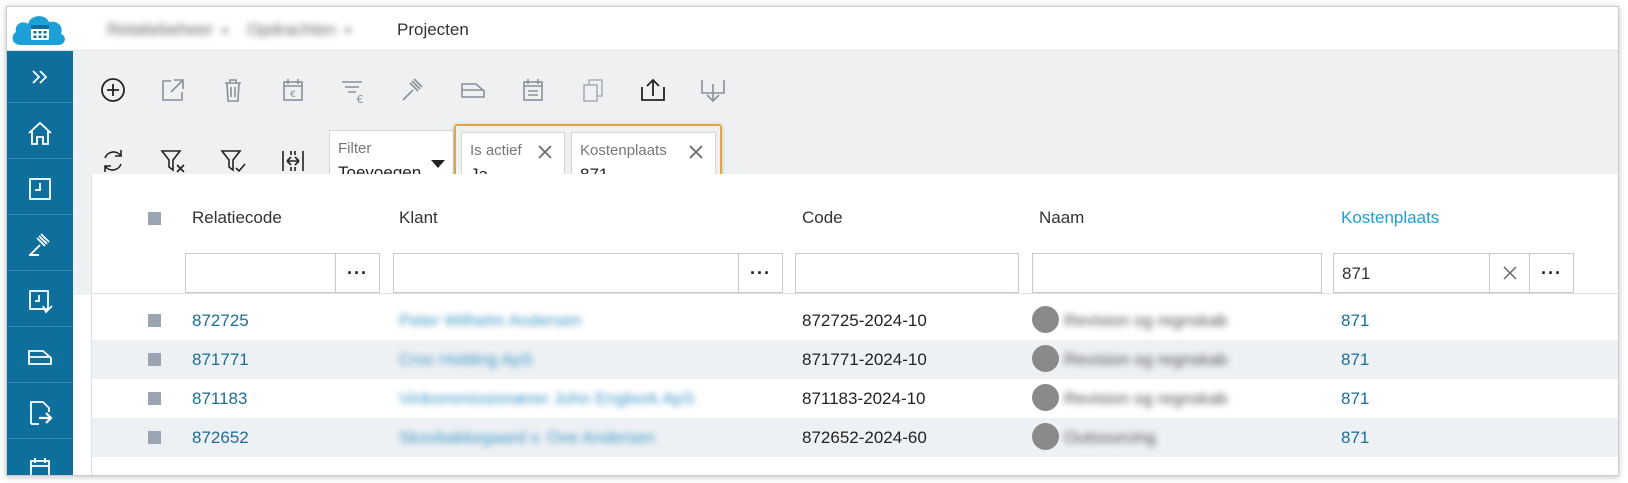 The height and width of the screenshot is (483, 1628). Describe the element at coordinates (168, 30) in the screenshot. I see `breadcrumb-item-1: Relatiebeheer` at that location.